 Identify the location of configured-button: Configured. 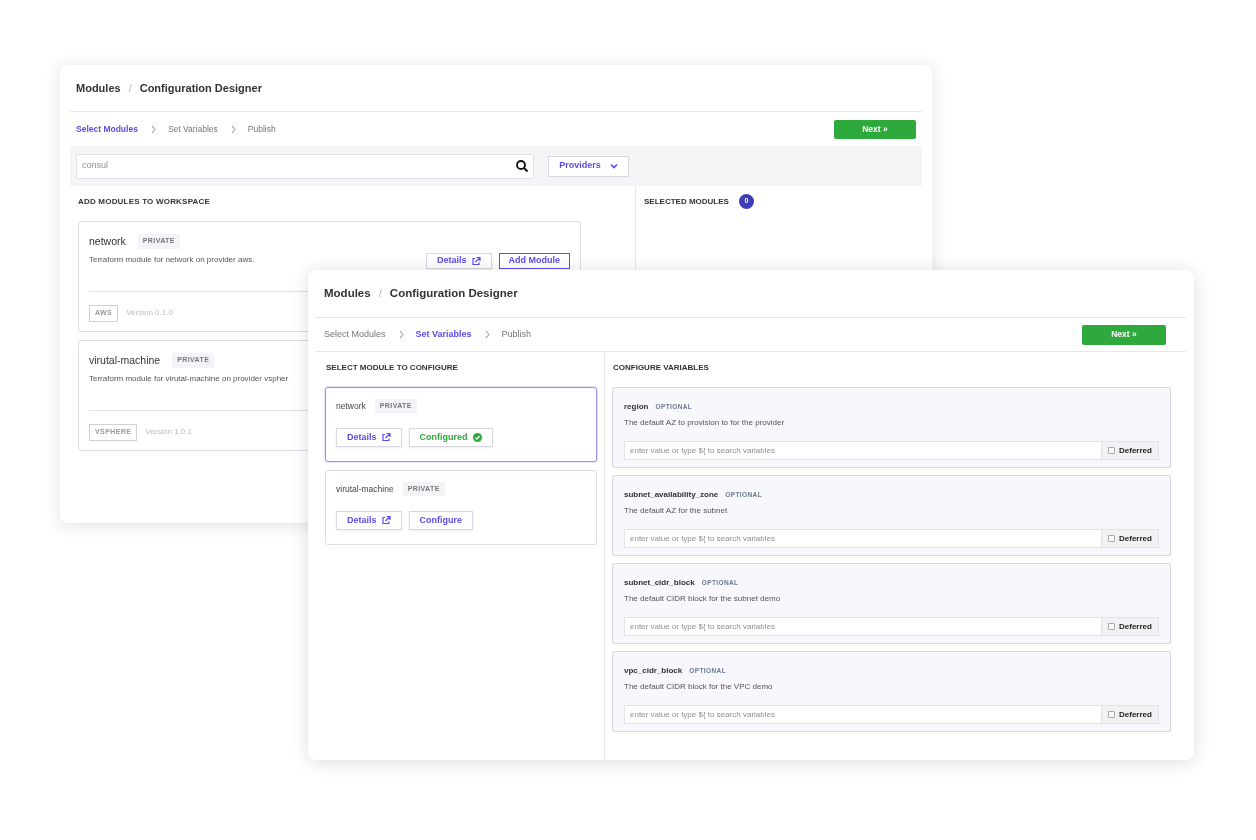
(450, 437).